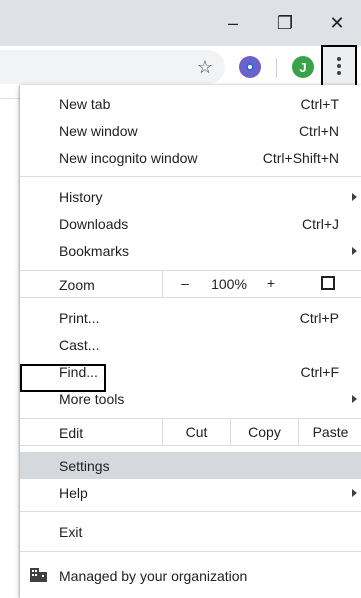 The width and height of the screenshot is (361, 598). I want to click on menu-item-label: History, so click(81, 196).